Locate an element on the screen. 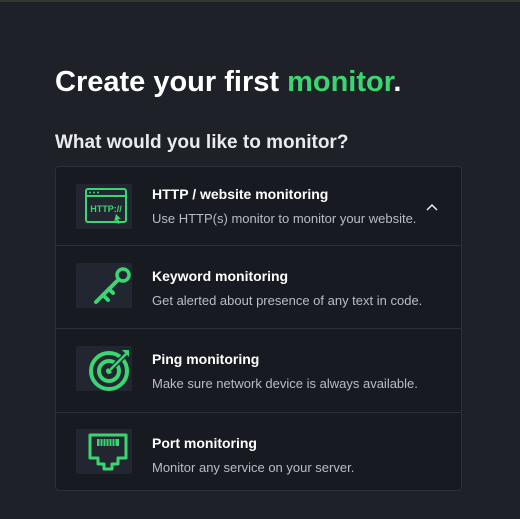  ethernet-port-icon is located at coordinates (104, 451).